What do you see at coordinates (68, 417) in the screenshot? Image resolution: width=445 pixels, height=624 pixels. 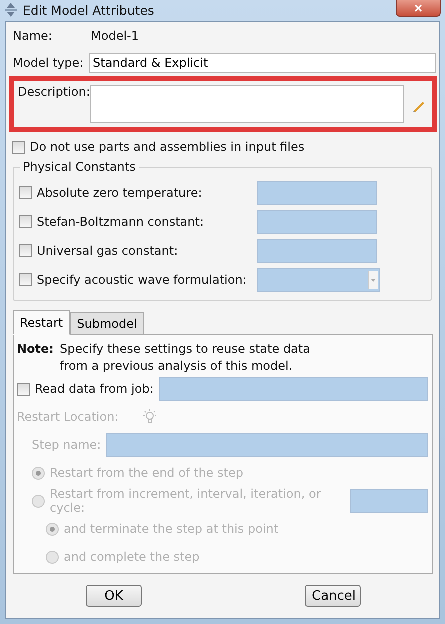 I see `restart-location-label: Restart Location:` at bounding box center [68, 417].